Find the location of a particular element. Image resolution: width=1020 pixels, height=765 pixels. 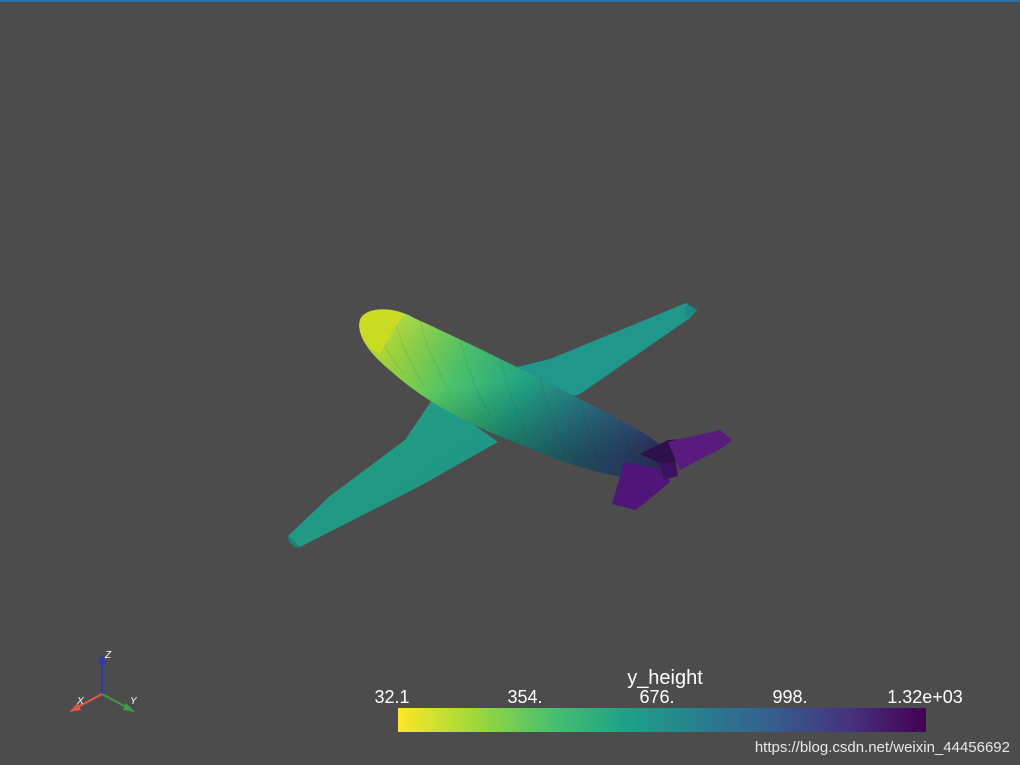

left-wing is located at coordinates (393, 473).